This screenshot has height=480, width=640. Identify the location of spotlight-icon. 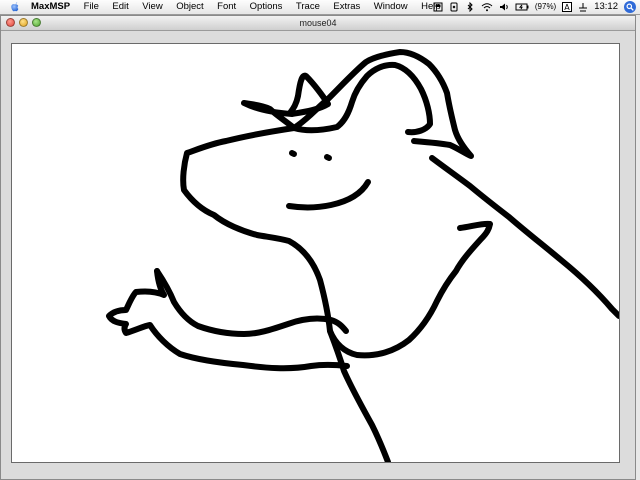
(630, 7).